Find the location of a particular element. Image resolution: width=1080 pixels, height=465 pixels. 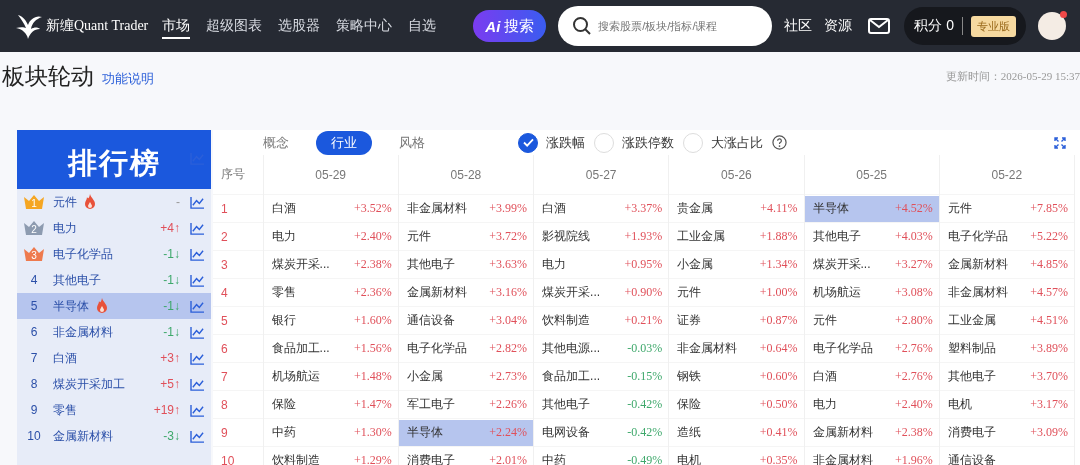

table-cell: 消费电子 +2.01% is located at coordinates (466, 456).